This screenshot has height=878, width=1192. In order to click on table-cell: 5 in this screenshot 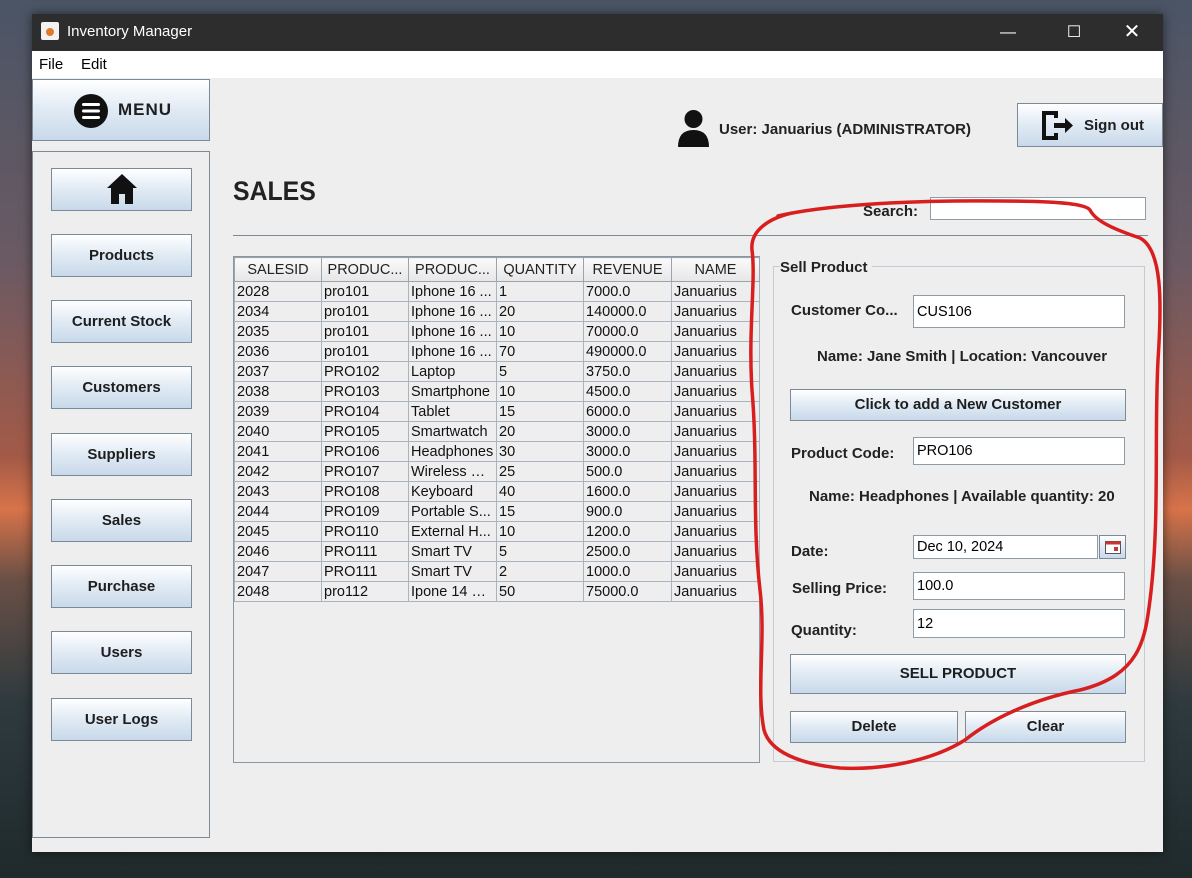, I will do `click(540, 551)`.